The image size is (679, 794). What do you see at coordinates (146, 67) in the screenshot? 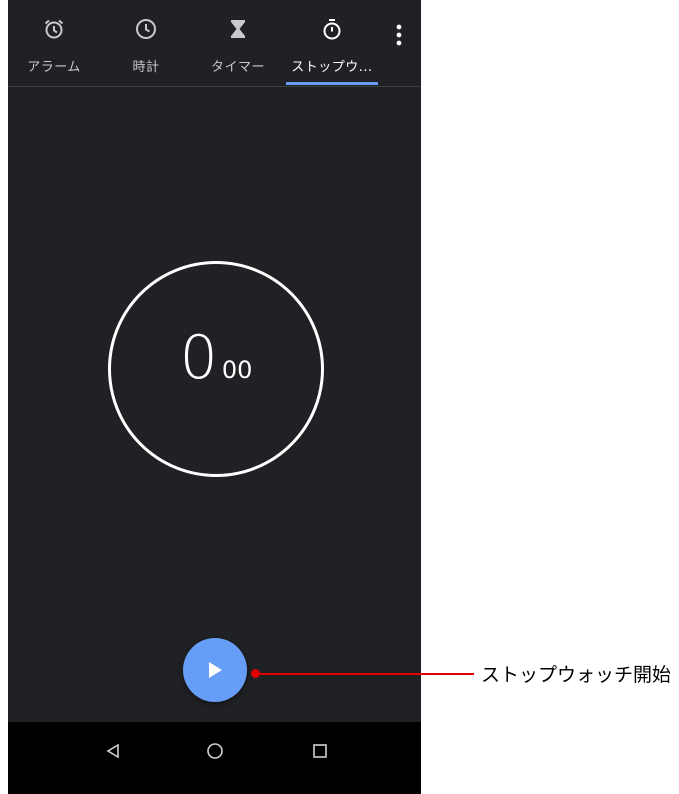
I see `tab-clock-label: 時計` at bounding box center [146, 67].